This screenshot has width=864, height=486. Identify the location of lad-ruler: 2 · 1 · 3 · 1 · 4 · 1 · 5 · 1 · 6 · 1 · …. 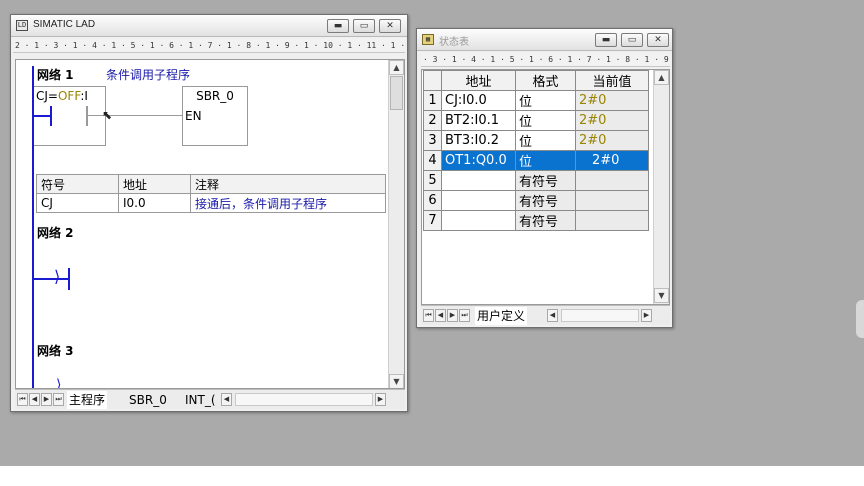
(209, 46).